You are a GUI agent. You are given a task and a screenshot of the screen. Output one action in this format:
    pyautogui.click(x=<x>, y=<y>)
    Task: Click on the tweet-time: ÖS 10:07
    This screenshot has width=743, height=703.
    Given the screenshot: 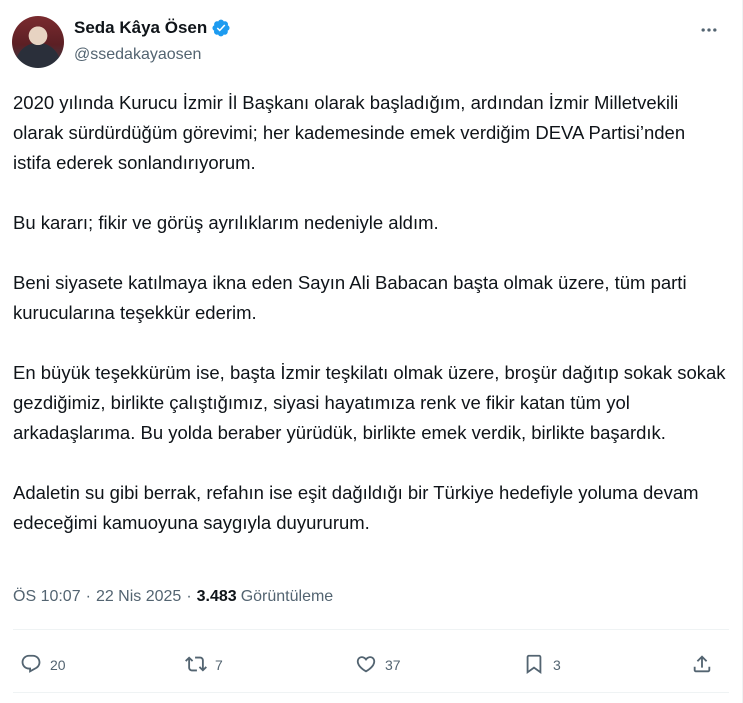 What is the action you would take?
    pyautogui.click(x=47, y=597)
    